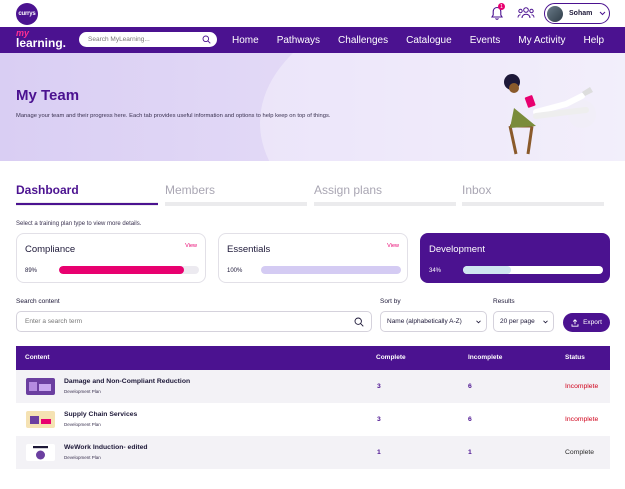 The width and height of the screenshot is (625, 489). Describe the element at coordinates (485, 357) in the screenshot. I see `column-header-incomplete: Incomplete` at that location.